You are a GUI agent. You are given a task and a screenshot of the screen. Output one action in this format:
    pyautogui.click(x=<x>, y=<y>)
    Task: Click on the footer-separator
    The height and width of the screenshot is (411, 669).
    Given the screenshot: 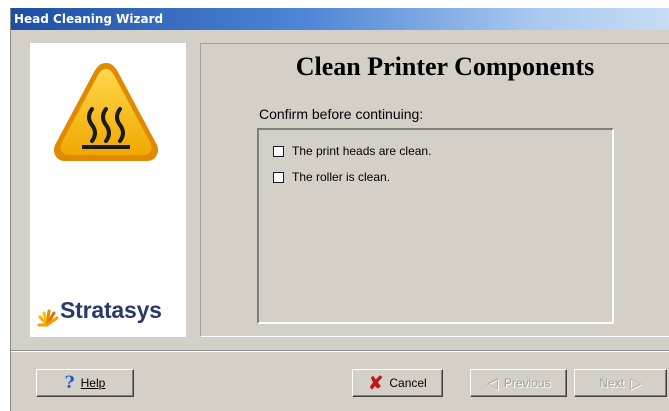 What is the action you would take?
    pyautogui.click(x=340, y=351)
    